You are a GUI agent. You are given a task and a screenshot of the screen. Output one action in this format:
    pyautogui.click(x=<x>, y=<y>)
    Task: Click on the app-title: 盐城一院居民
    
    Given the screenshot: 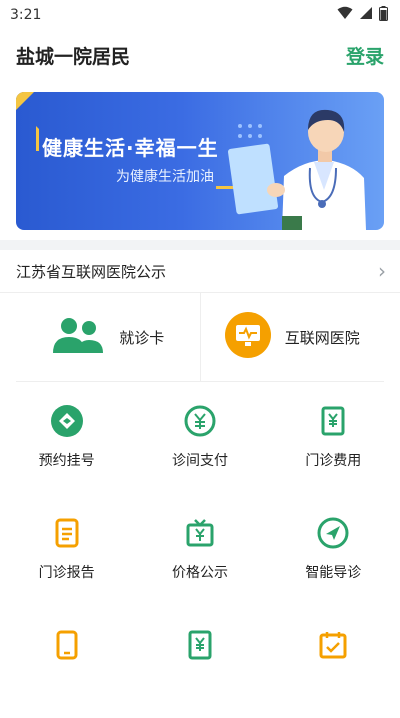 What is the action you would take?
    pyautogui.click(x=73, y=56)
    